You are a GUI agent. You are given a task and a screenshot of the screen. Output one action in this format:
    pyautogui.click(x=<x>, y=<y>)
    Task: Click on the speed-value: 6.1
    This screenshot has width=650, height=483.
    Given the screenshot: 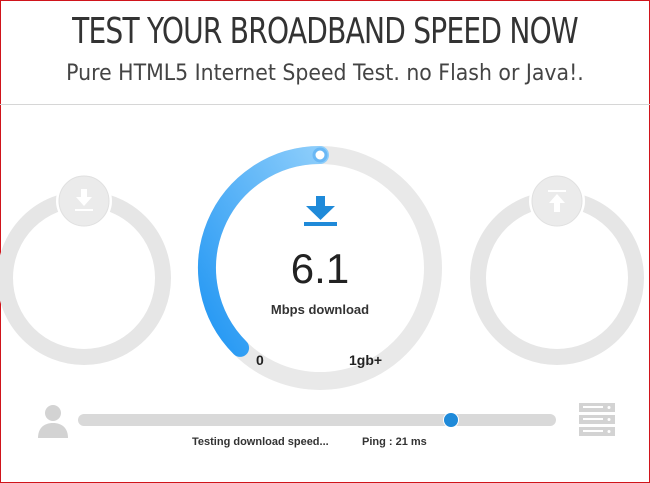 What is the action you would take?
    pyautogui.click(x=320, y=268)
    